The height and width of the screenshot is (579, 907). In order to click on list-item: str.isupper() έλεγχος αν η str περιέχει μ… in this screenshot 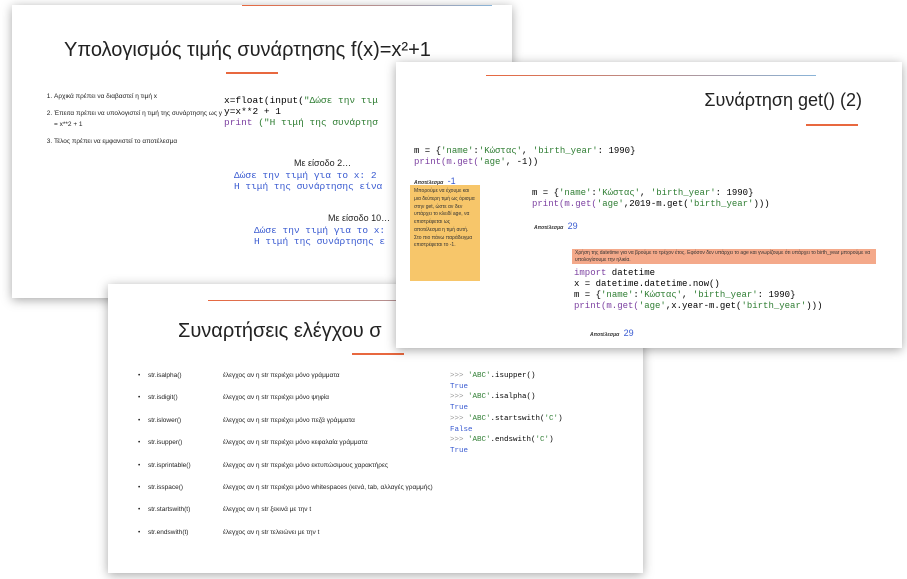, I will do `click(285, 450)`.